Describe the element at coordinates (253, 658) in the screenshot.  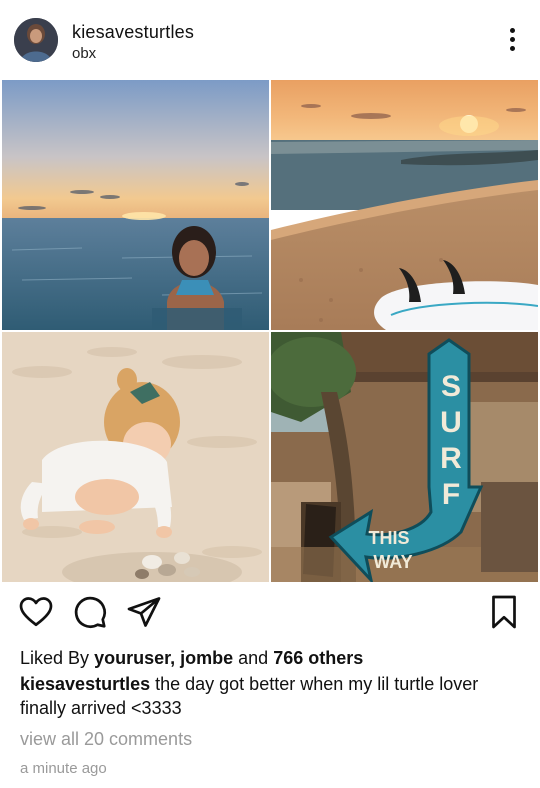
I see `likes-middle: and` at that location.